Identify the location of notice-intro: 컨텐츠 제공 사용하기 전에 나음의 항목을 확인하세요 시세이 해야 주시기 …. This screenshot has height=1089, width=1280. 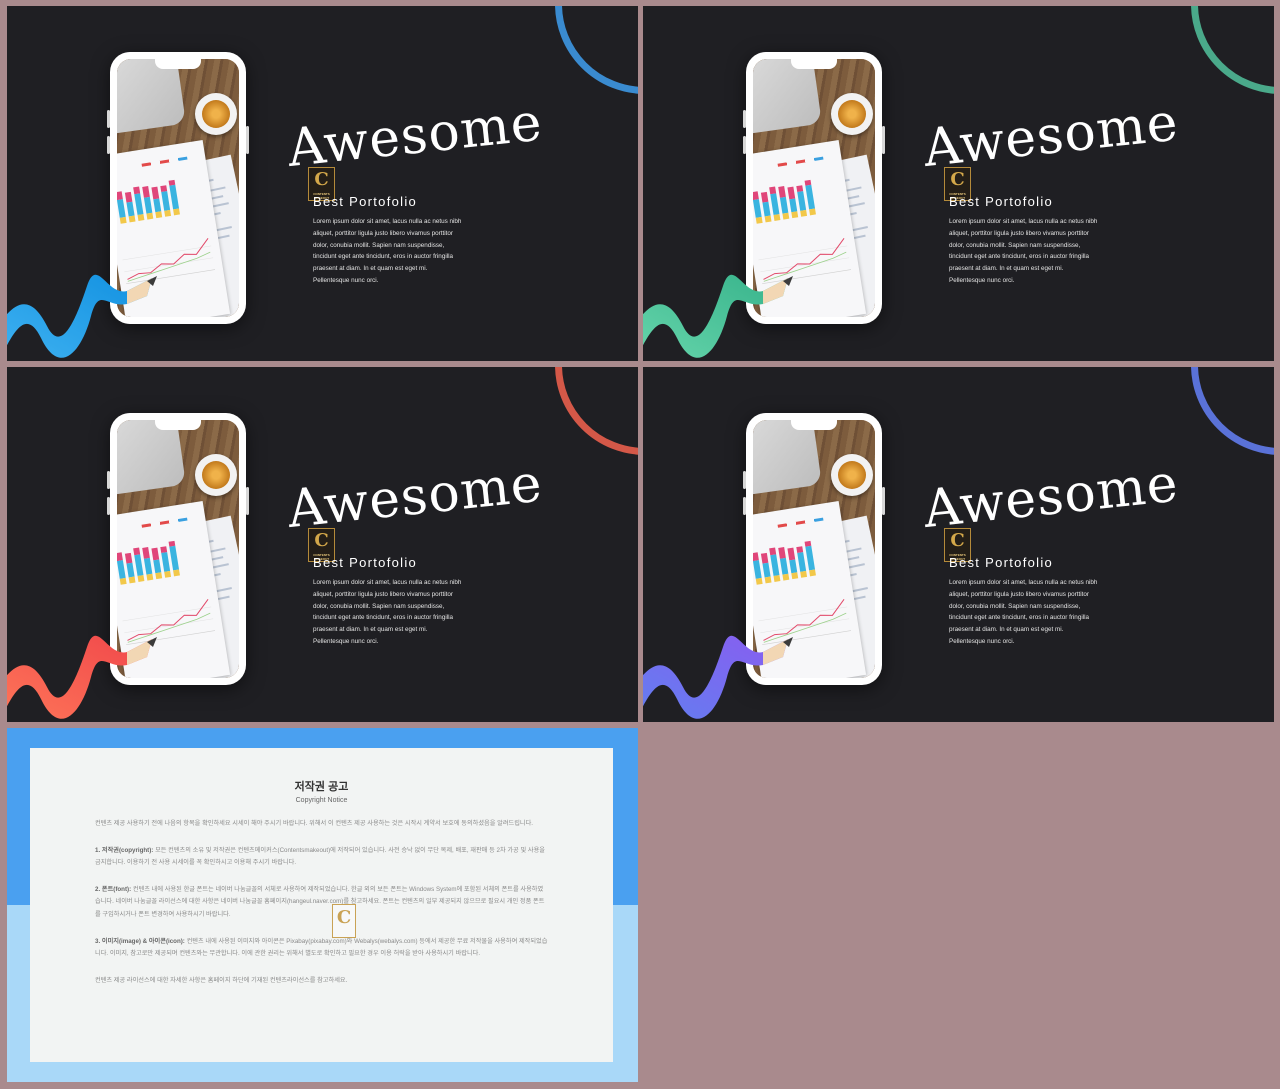
(314, 823).